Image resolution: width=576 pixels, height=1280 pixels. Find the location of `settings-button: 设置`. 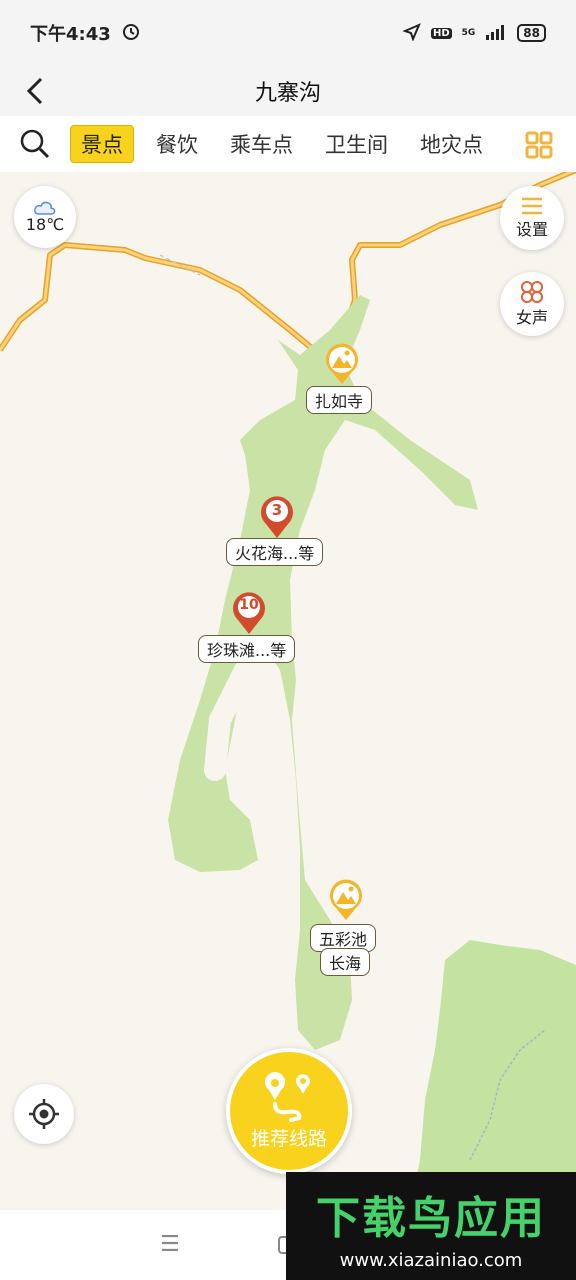

settings-button: 设置 is located at coordinates (532, 218).